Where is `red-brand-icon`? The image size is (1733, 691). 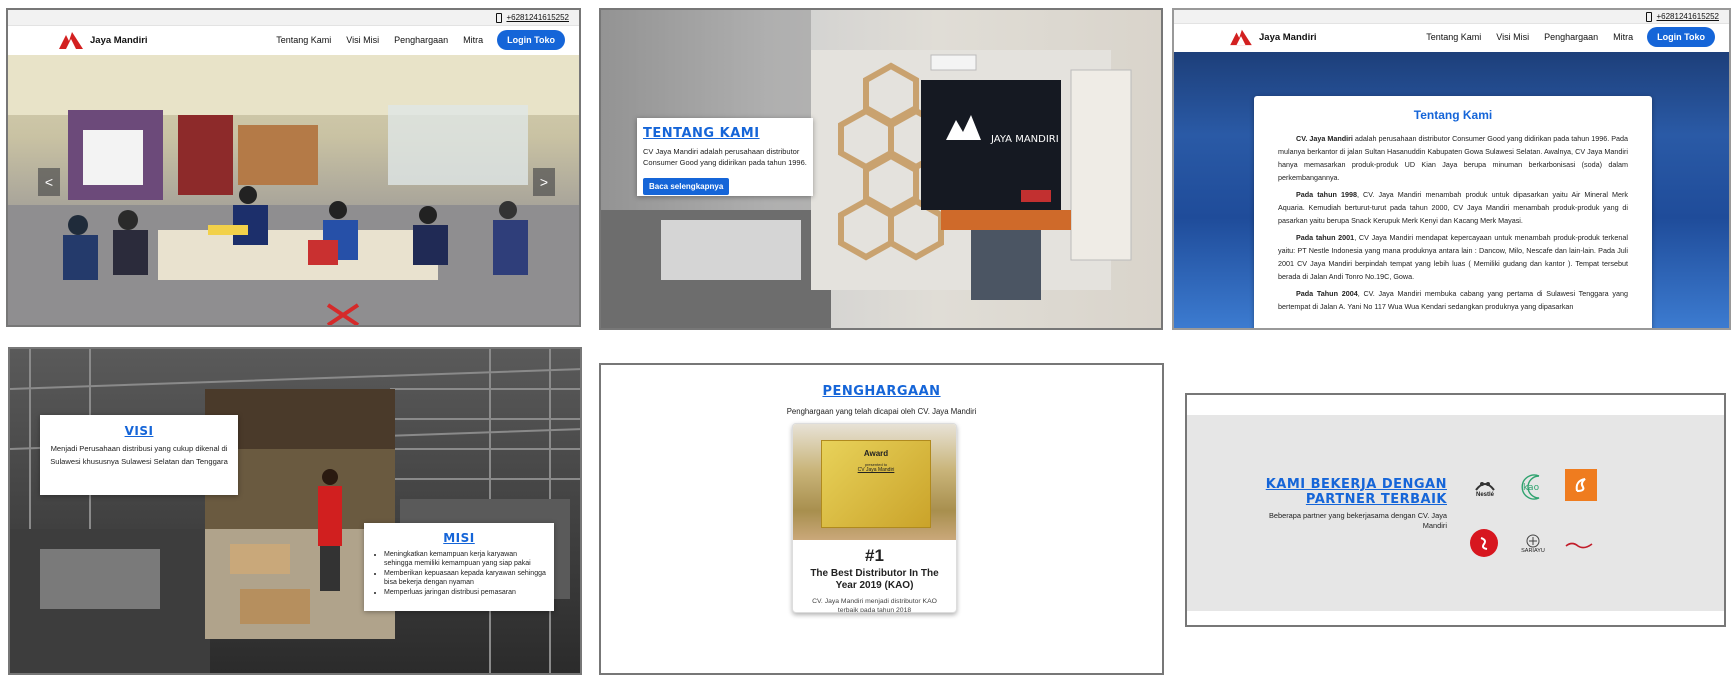
red-brand-icon is located at coordinates (1484, 543).